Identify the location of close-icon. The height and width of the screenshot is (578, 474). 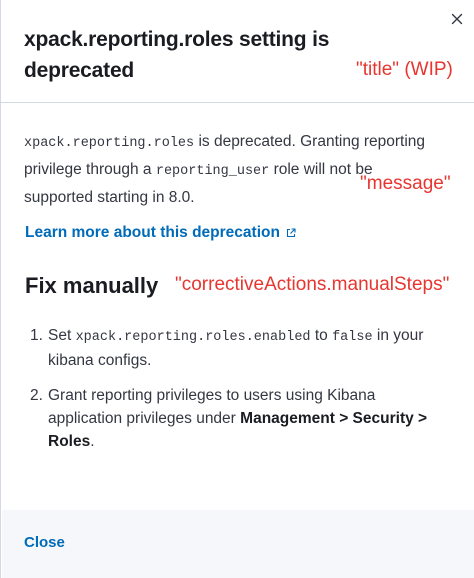
(457, 19).